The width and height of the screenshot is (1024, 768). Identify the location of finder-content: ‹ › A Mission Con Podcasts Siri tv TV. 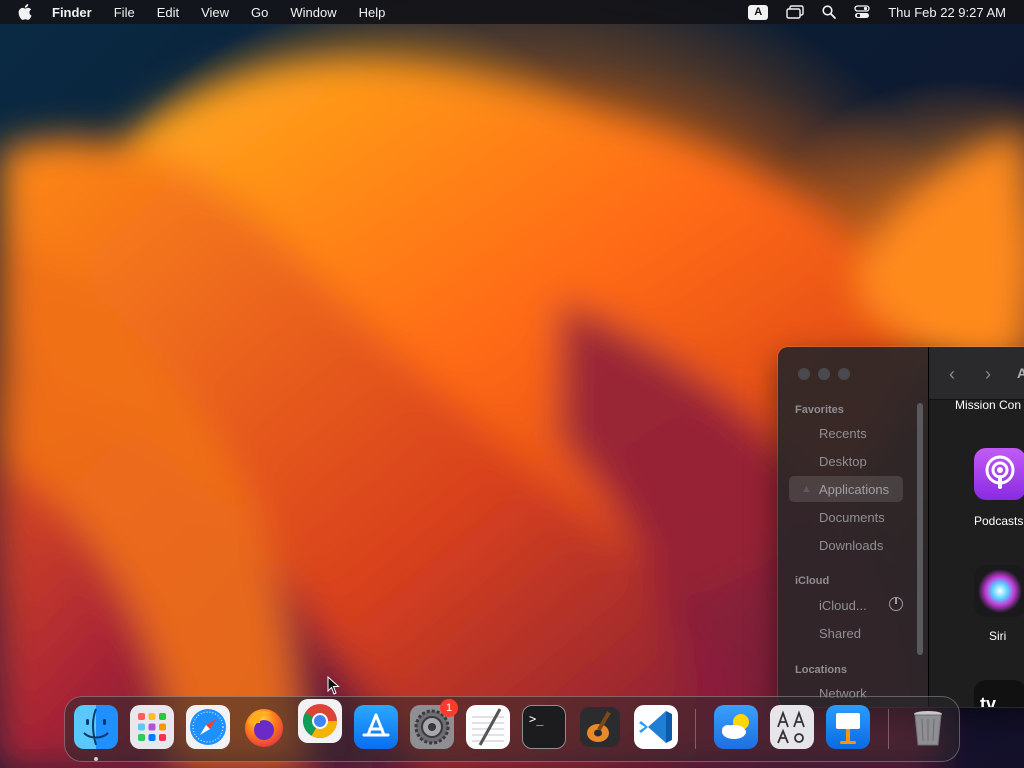
(976, 527).